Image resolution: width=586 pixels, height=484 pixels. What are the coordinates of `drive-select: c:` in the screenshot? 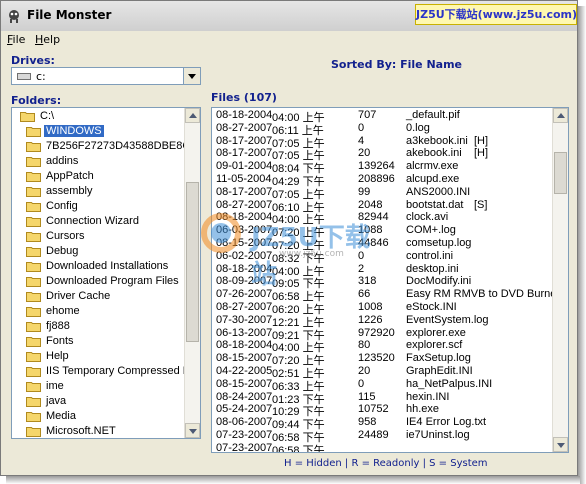 It's located at (106, 76).